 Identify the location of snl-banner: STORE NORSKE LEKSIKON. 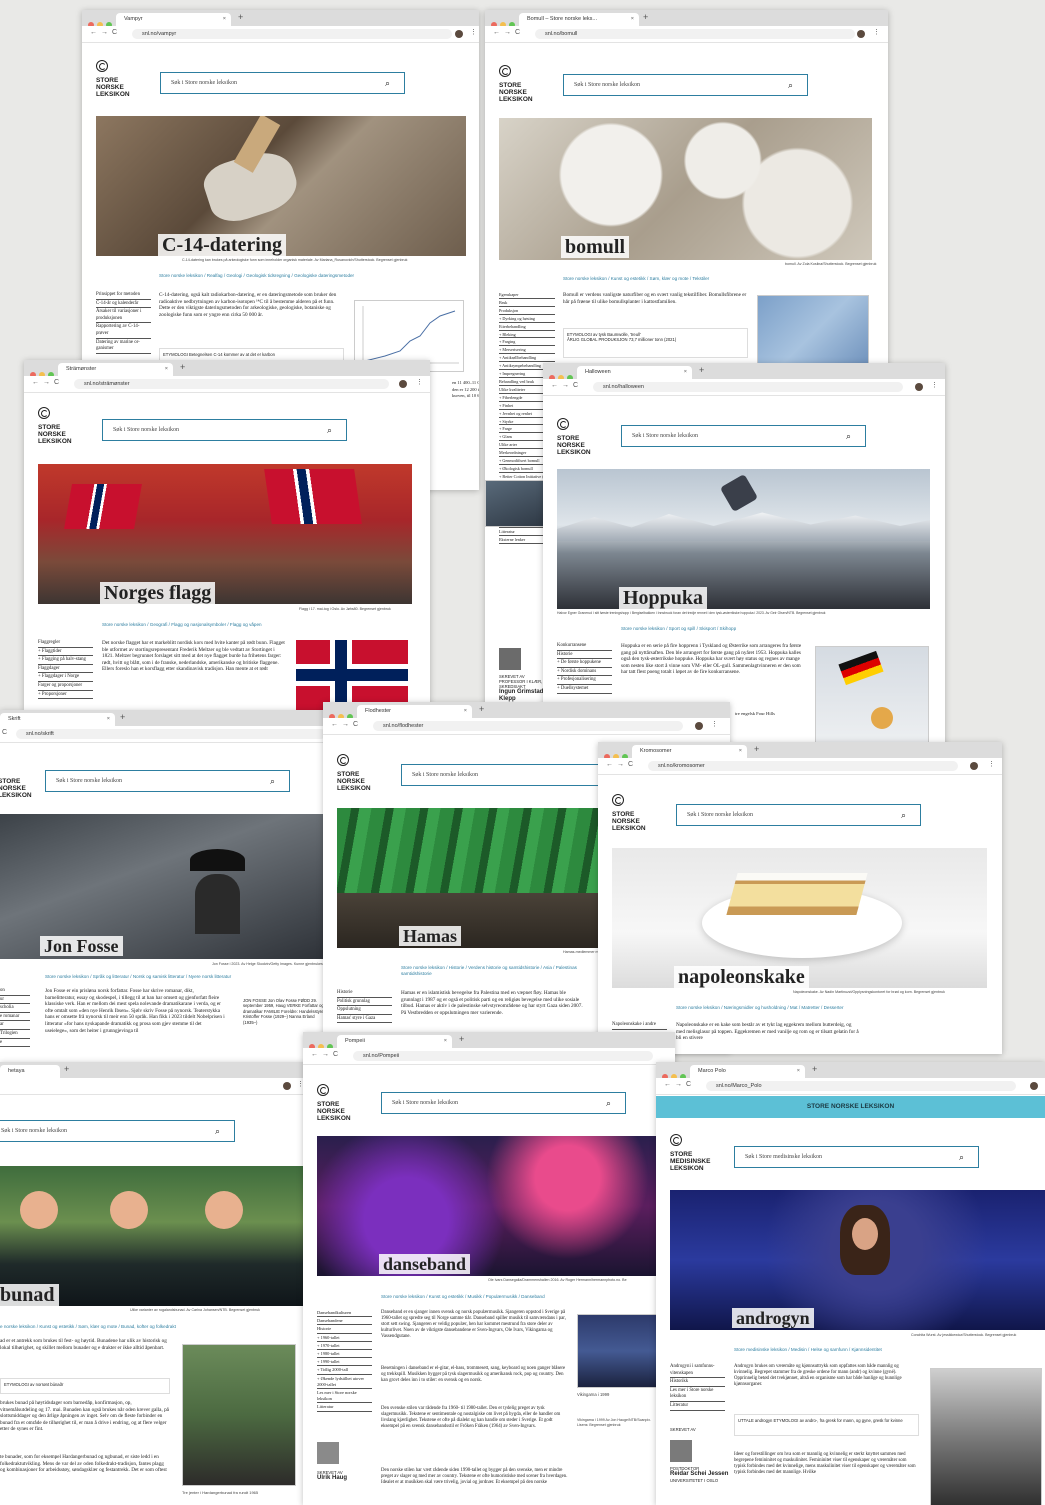
(850, 1107).